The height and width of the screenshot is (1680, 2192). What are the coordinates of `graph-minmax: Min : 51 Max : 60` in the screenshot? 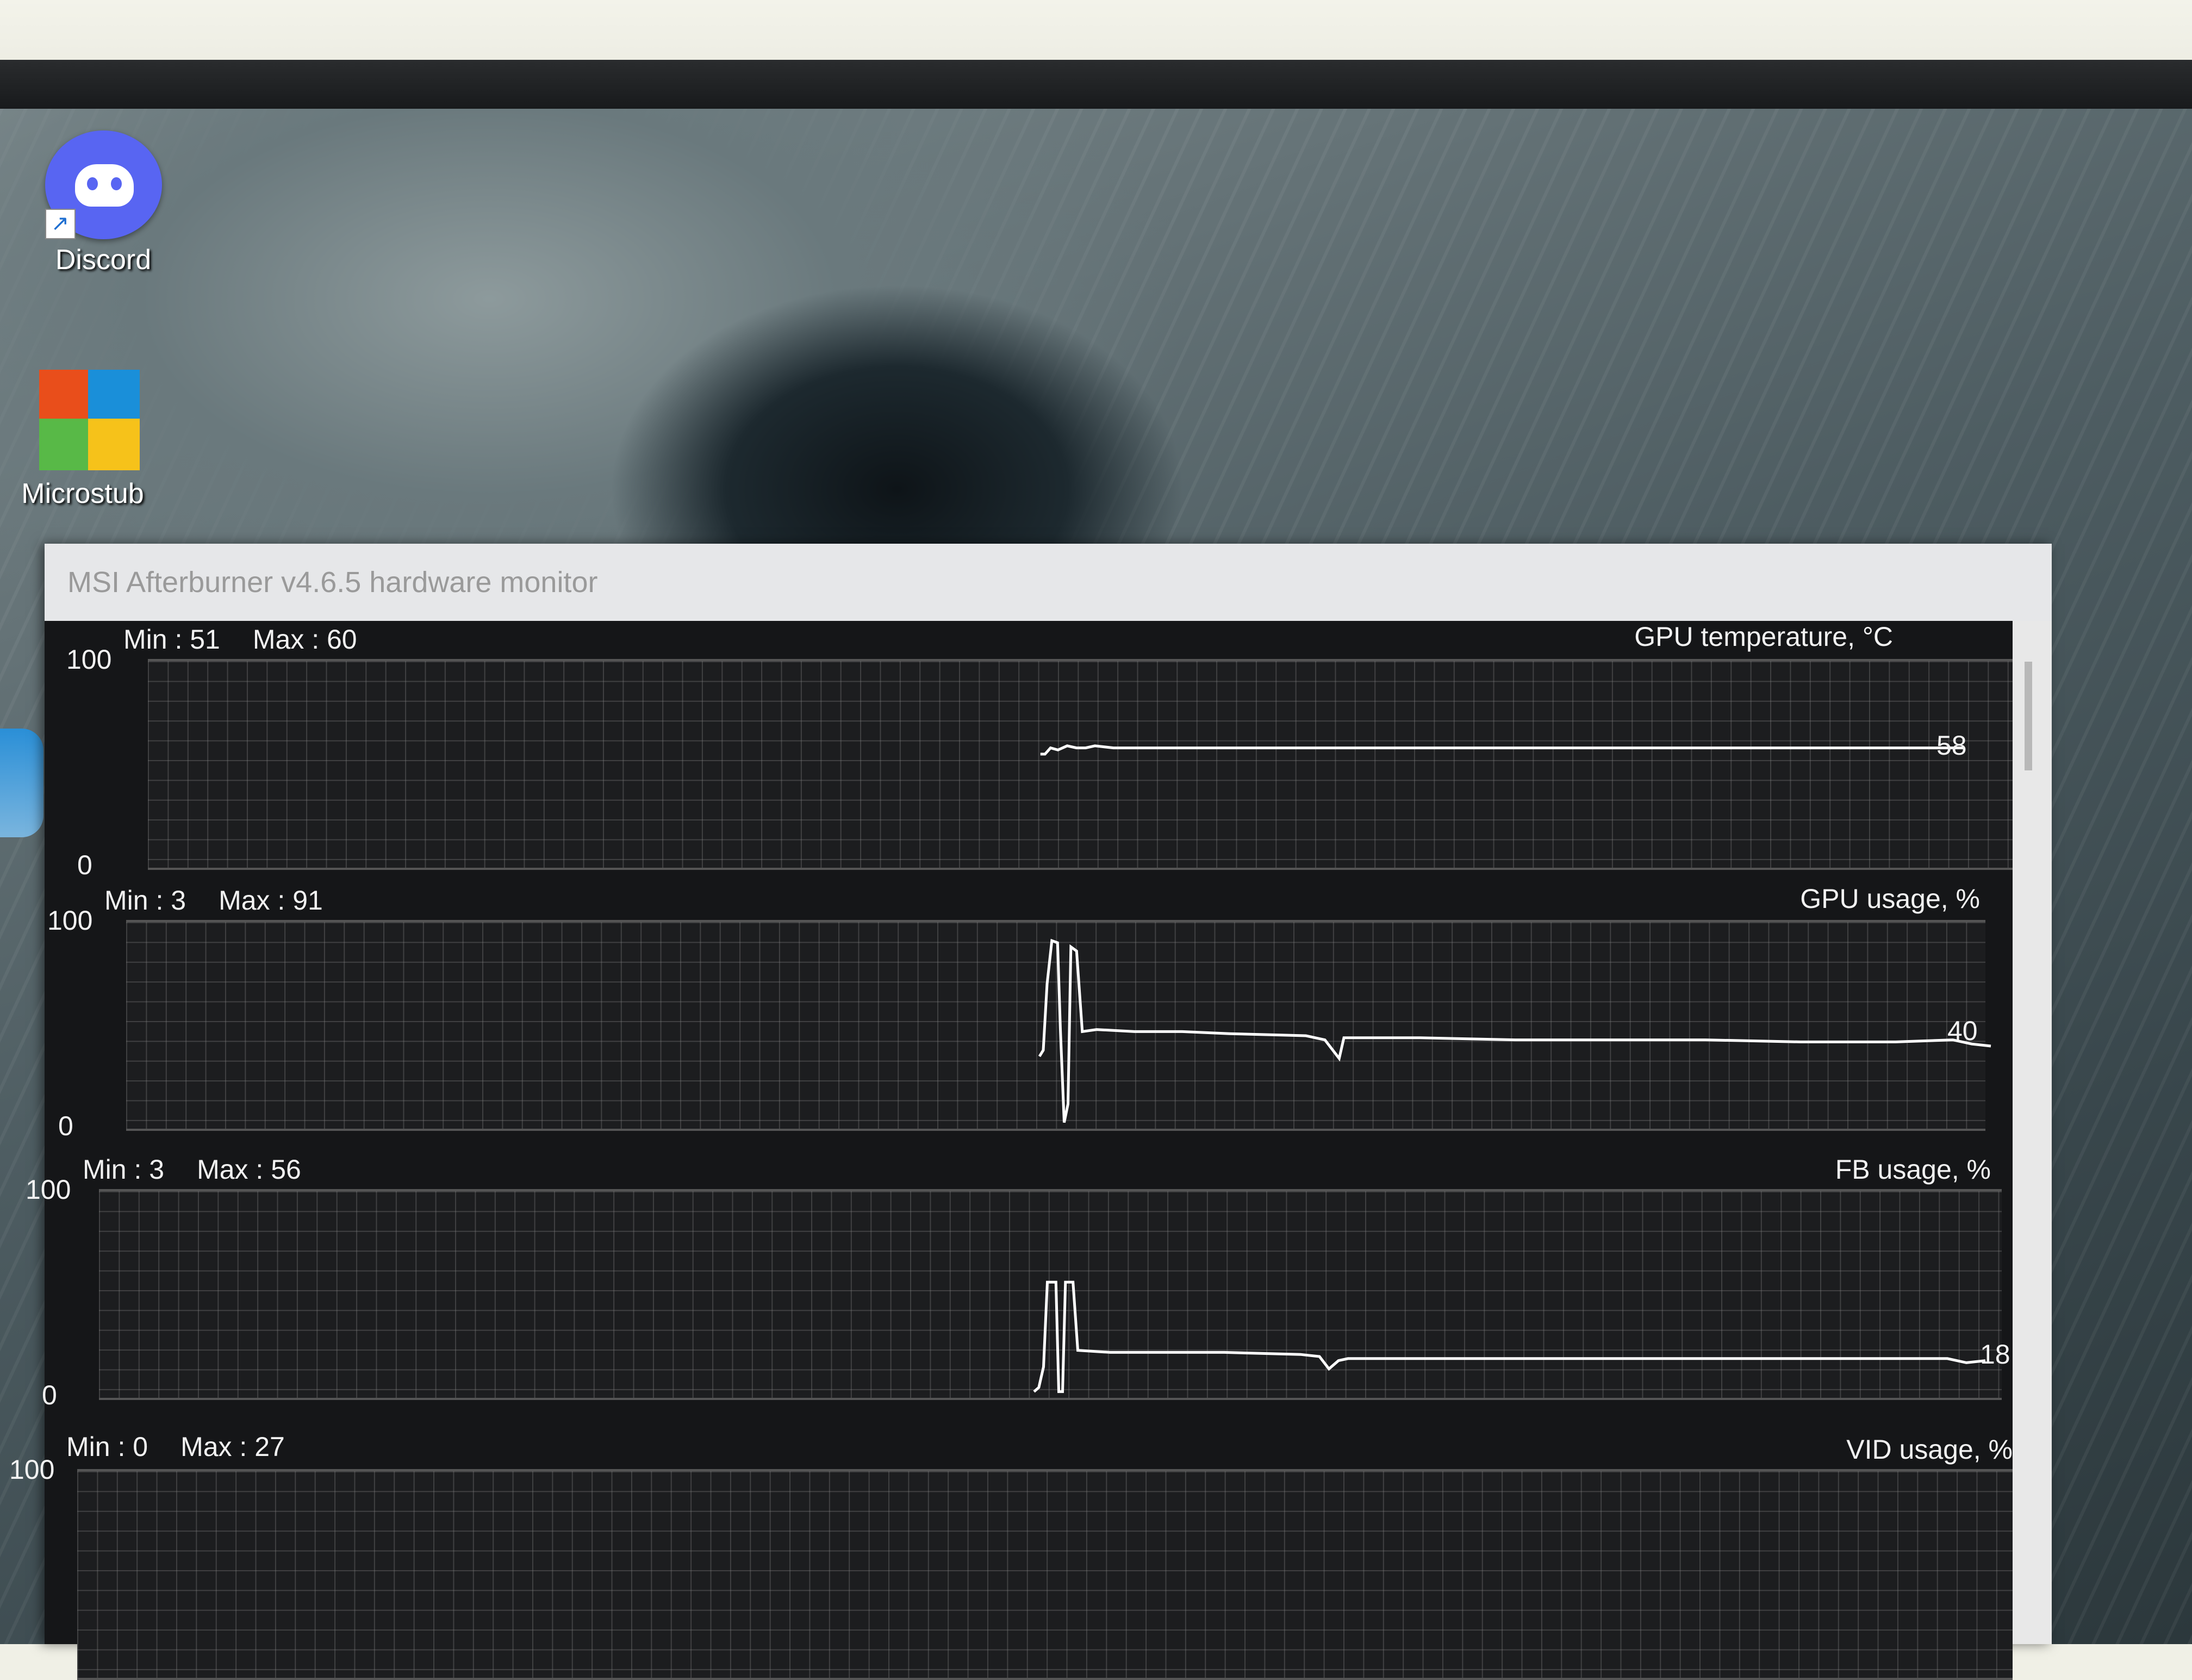 It's located at (256, 639).